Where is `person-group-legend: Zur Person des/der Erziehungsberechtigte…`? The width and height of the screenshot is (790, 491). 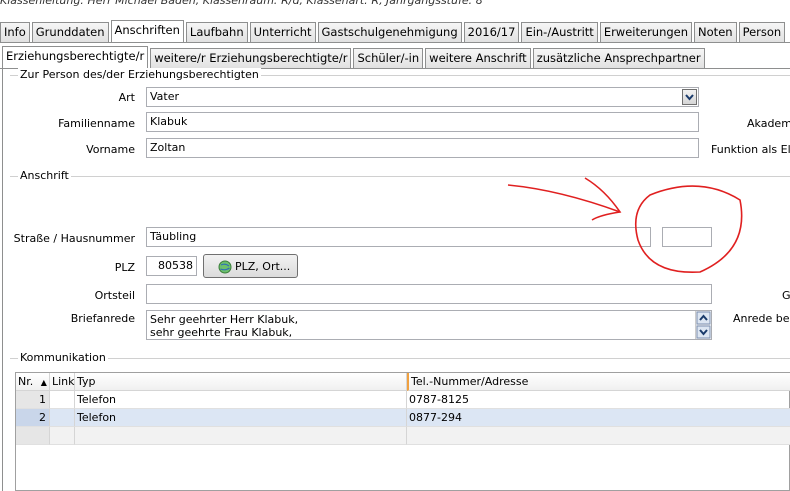
person-group-legend: Zur Person des/der Erziehungsberechtigte… is located at coordinates (139, 74).